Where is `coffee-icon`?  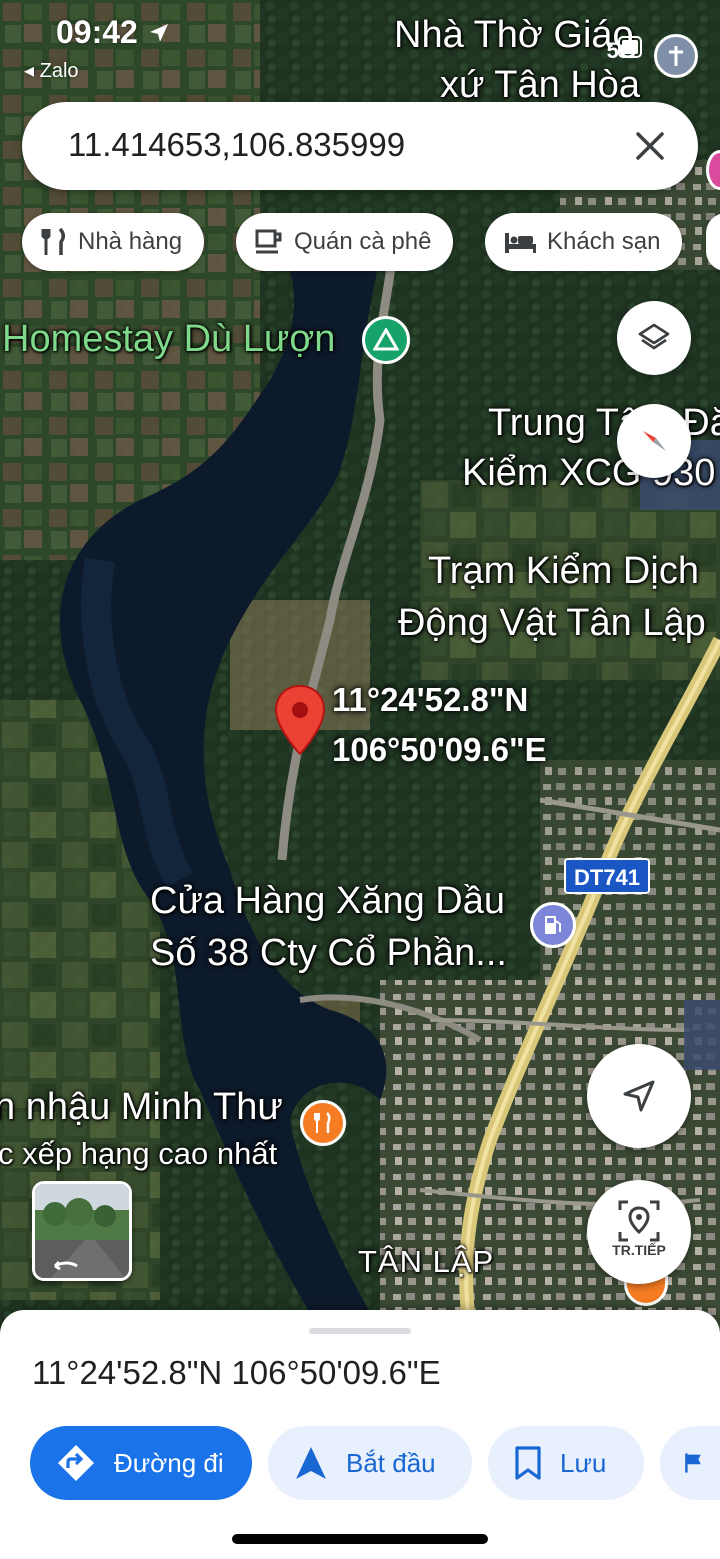 coffee-icon is located at coordinates (268, 241).